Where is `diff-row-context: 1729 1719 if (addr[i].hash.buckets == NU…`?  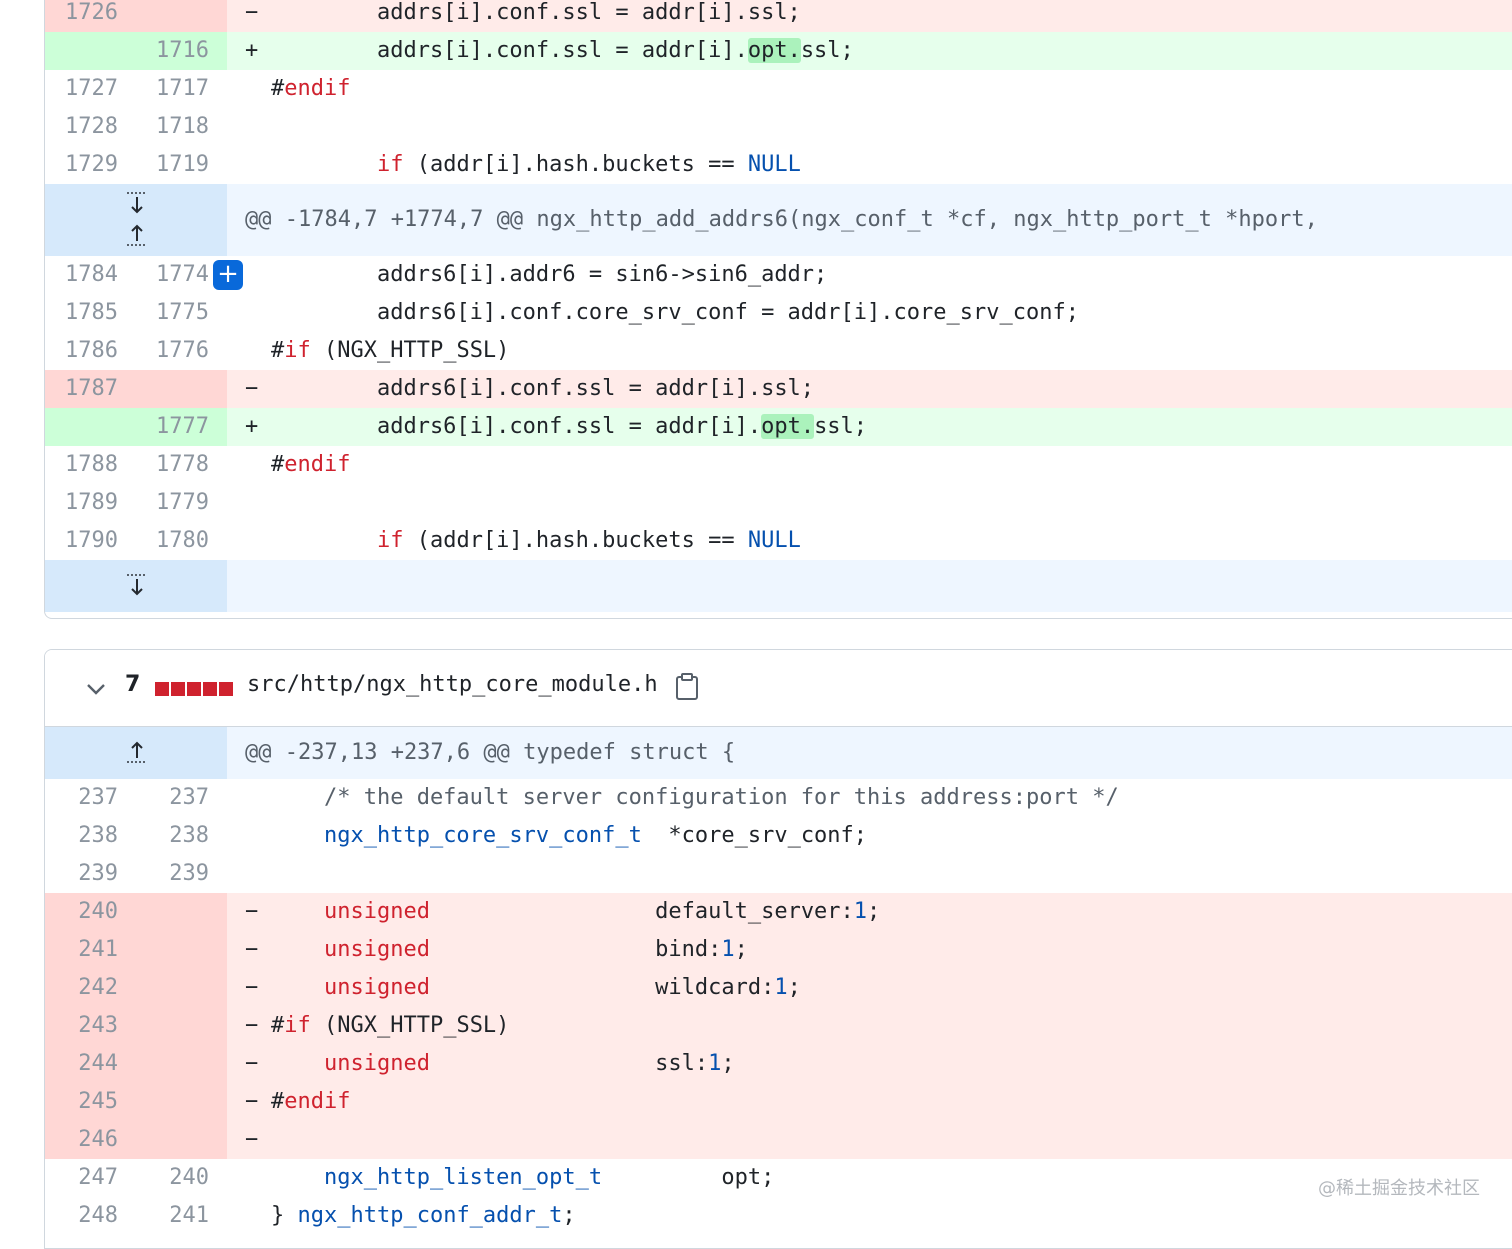 diff-row-context: 1729 1719 if (addr[i].hash.buckets == NU… is located at coordinates (778, 165).